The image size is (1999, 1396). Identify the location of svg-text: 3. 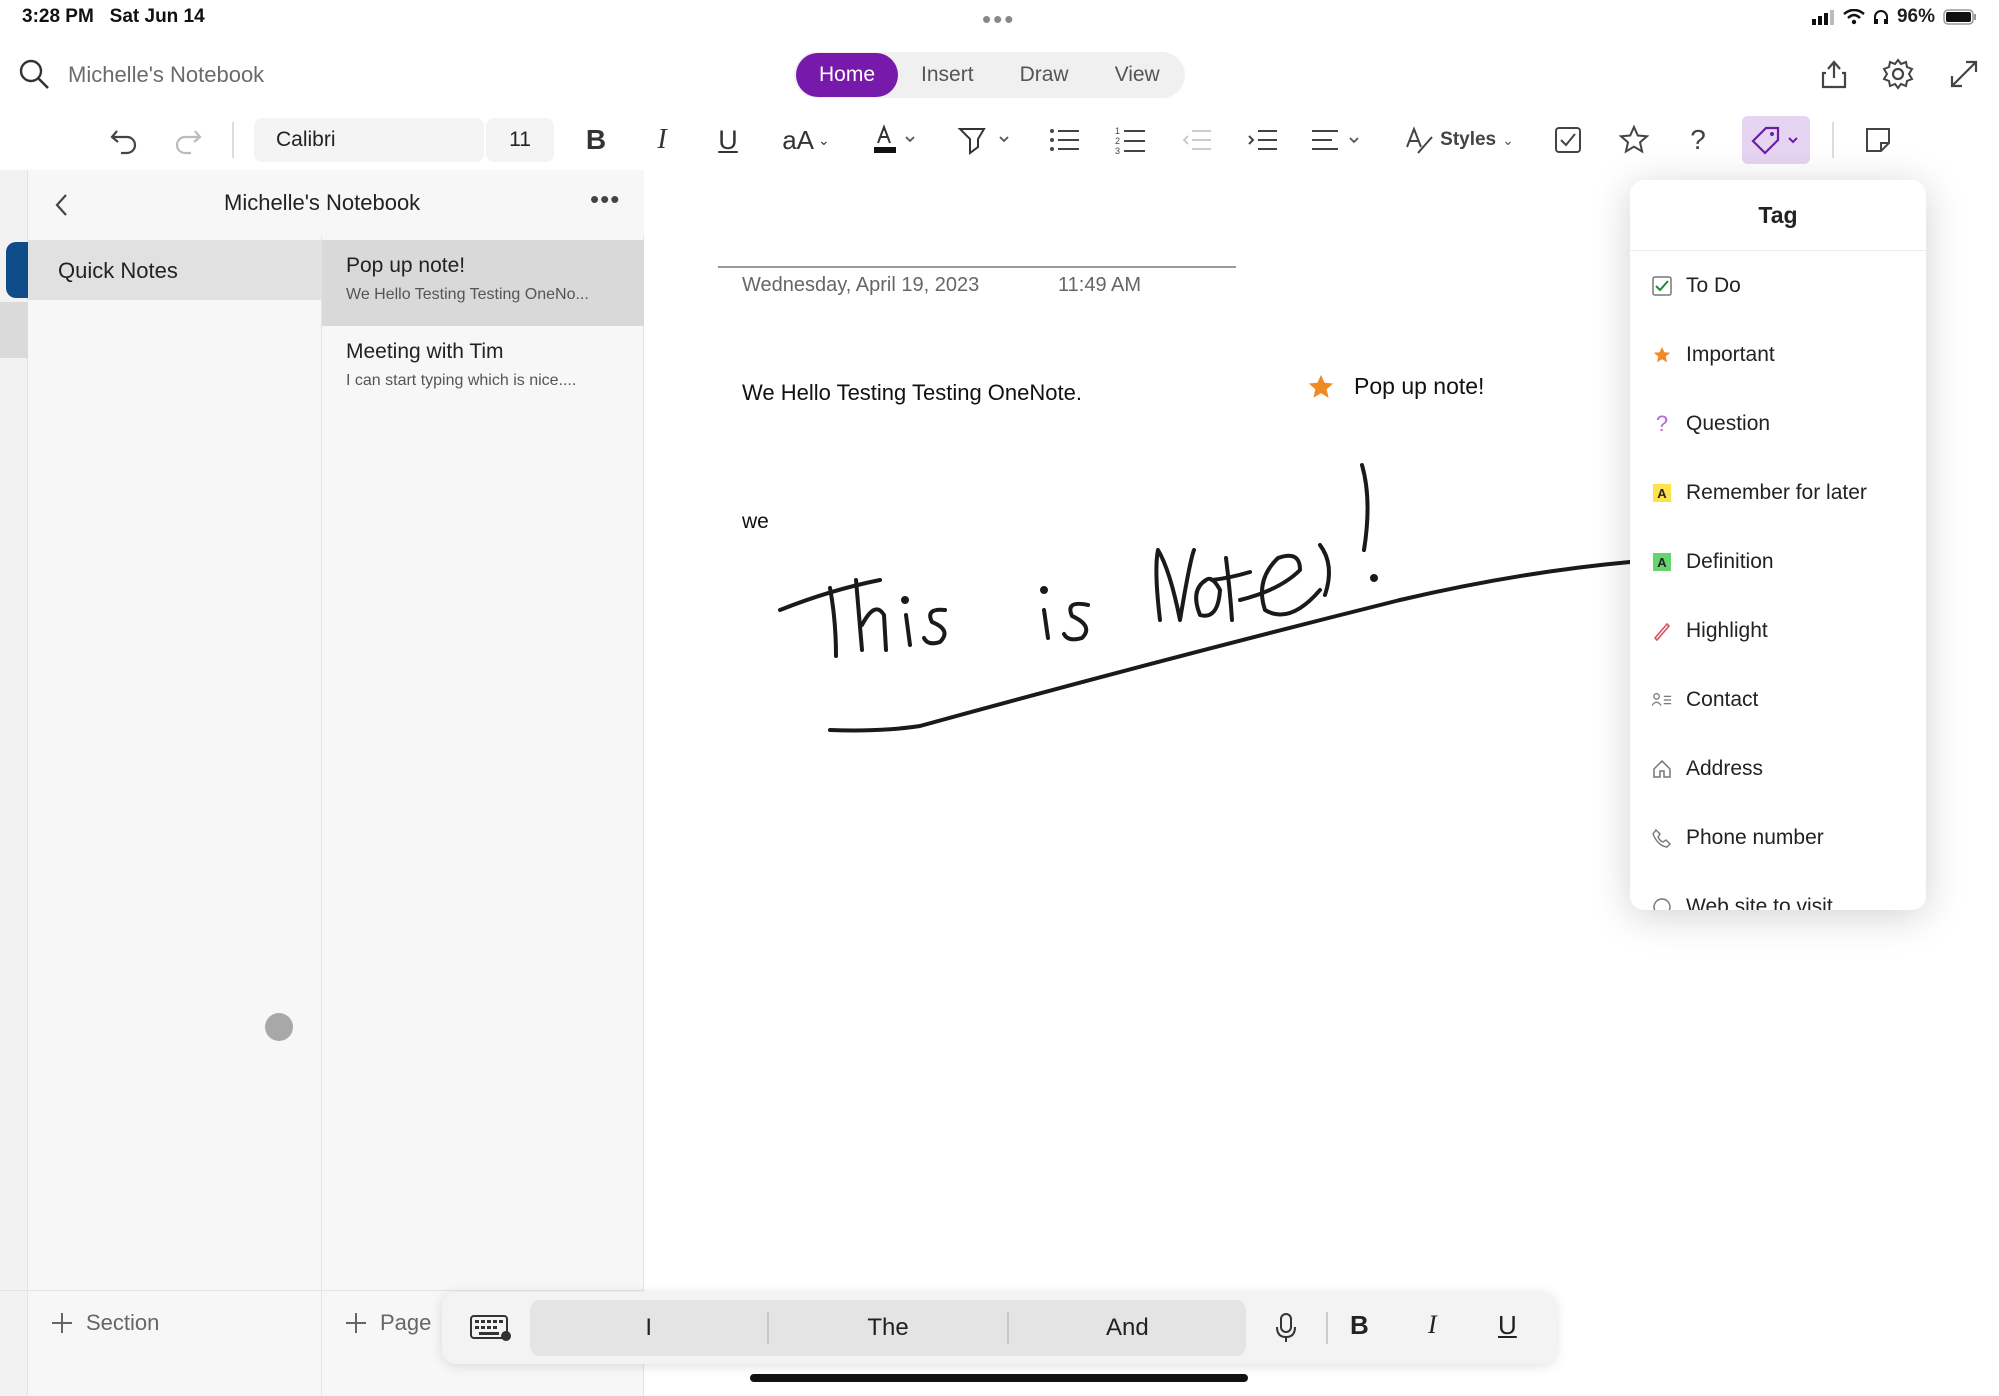
(1117, 151).